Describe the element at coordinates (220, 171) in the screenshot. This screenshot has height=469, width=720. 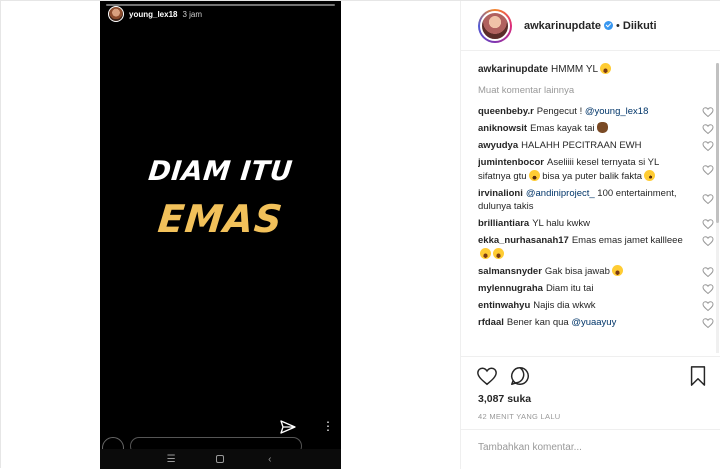
I see `story-text-line1: DIAM ITU` at that location.